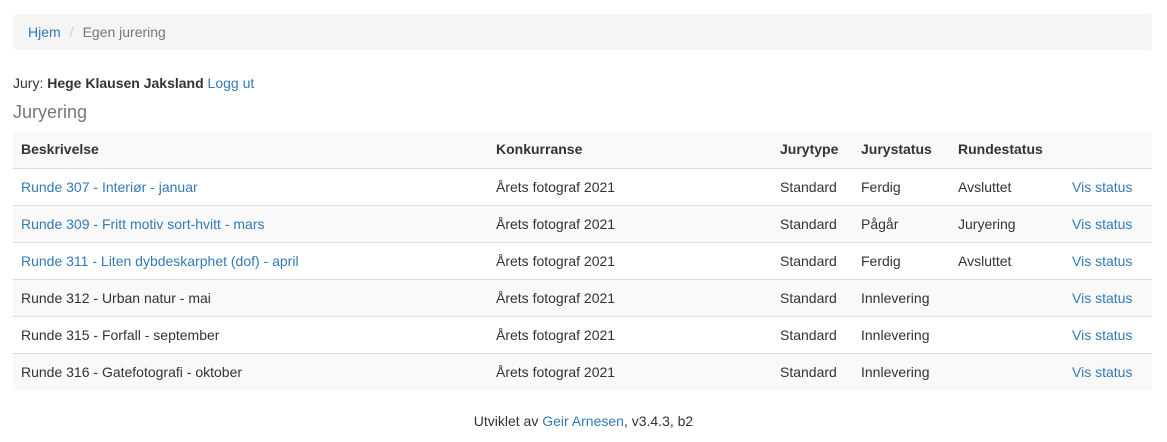 This screenshot has width=1167, height=442. Describe the element at coordinates (124, 32) in the screenshot. I see `breadcrumb-current: Egen jurering` at that location.